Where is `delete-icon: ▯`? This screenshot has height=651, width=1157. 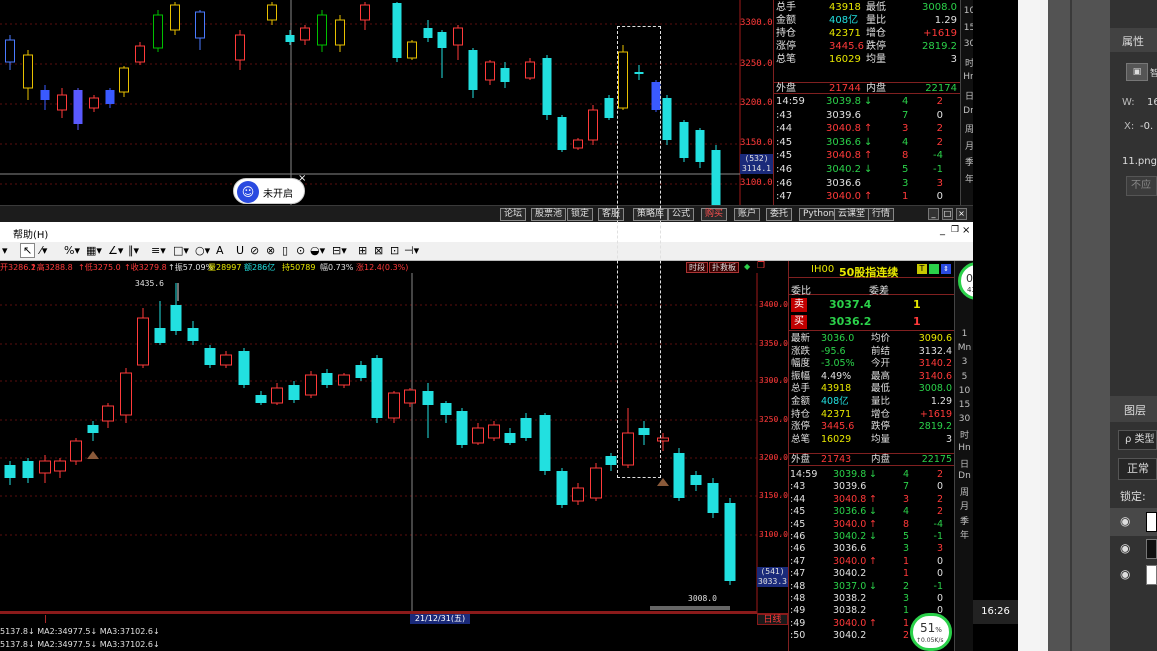 delete-icon: ▯ is located at coordinates (285, 250).